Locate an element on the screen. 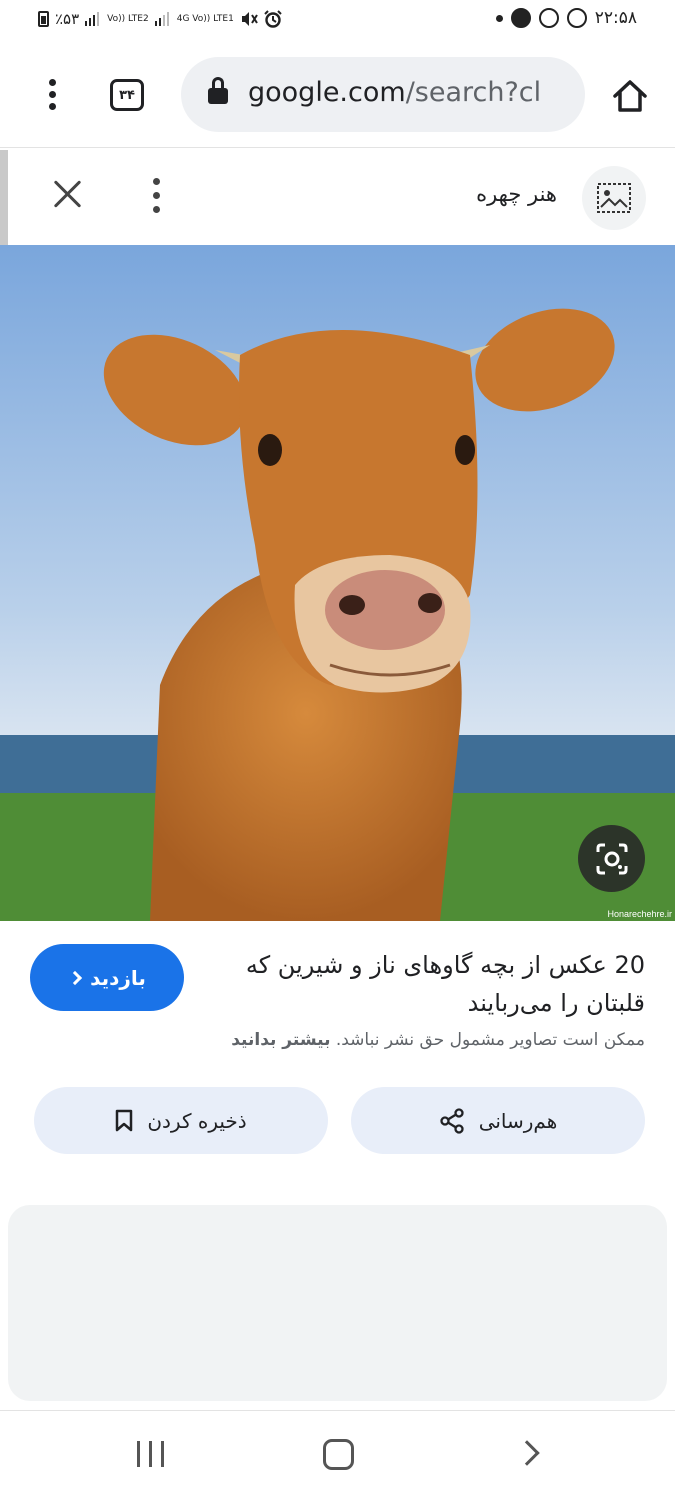  system-nav-bar is located at coordinates (337, 1455).